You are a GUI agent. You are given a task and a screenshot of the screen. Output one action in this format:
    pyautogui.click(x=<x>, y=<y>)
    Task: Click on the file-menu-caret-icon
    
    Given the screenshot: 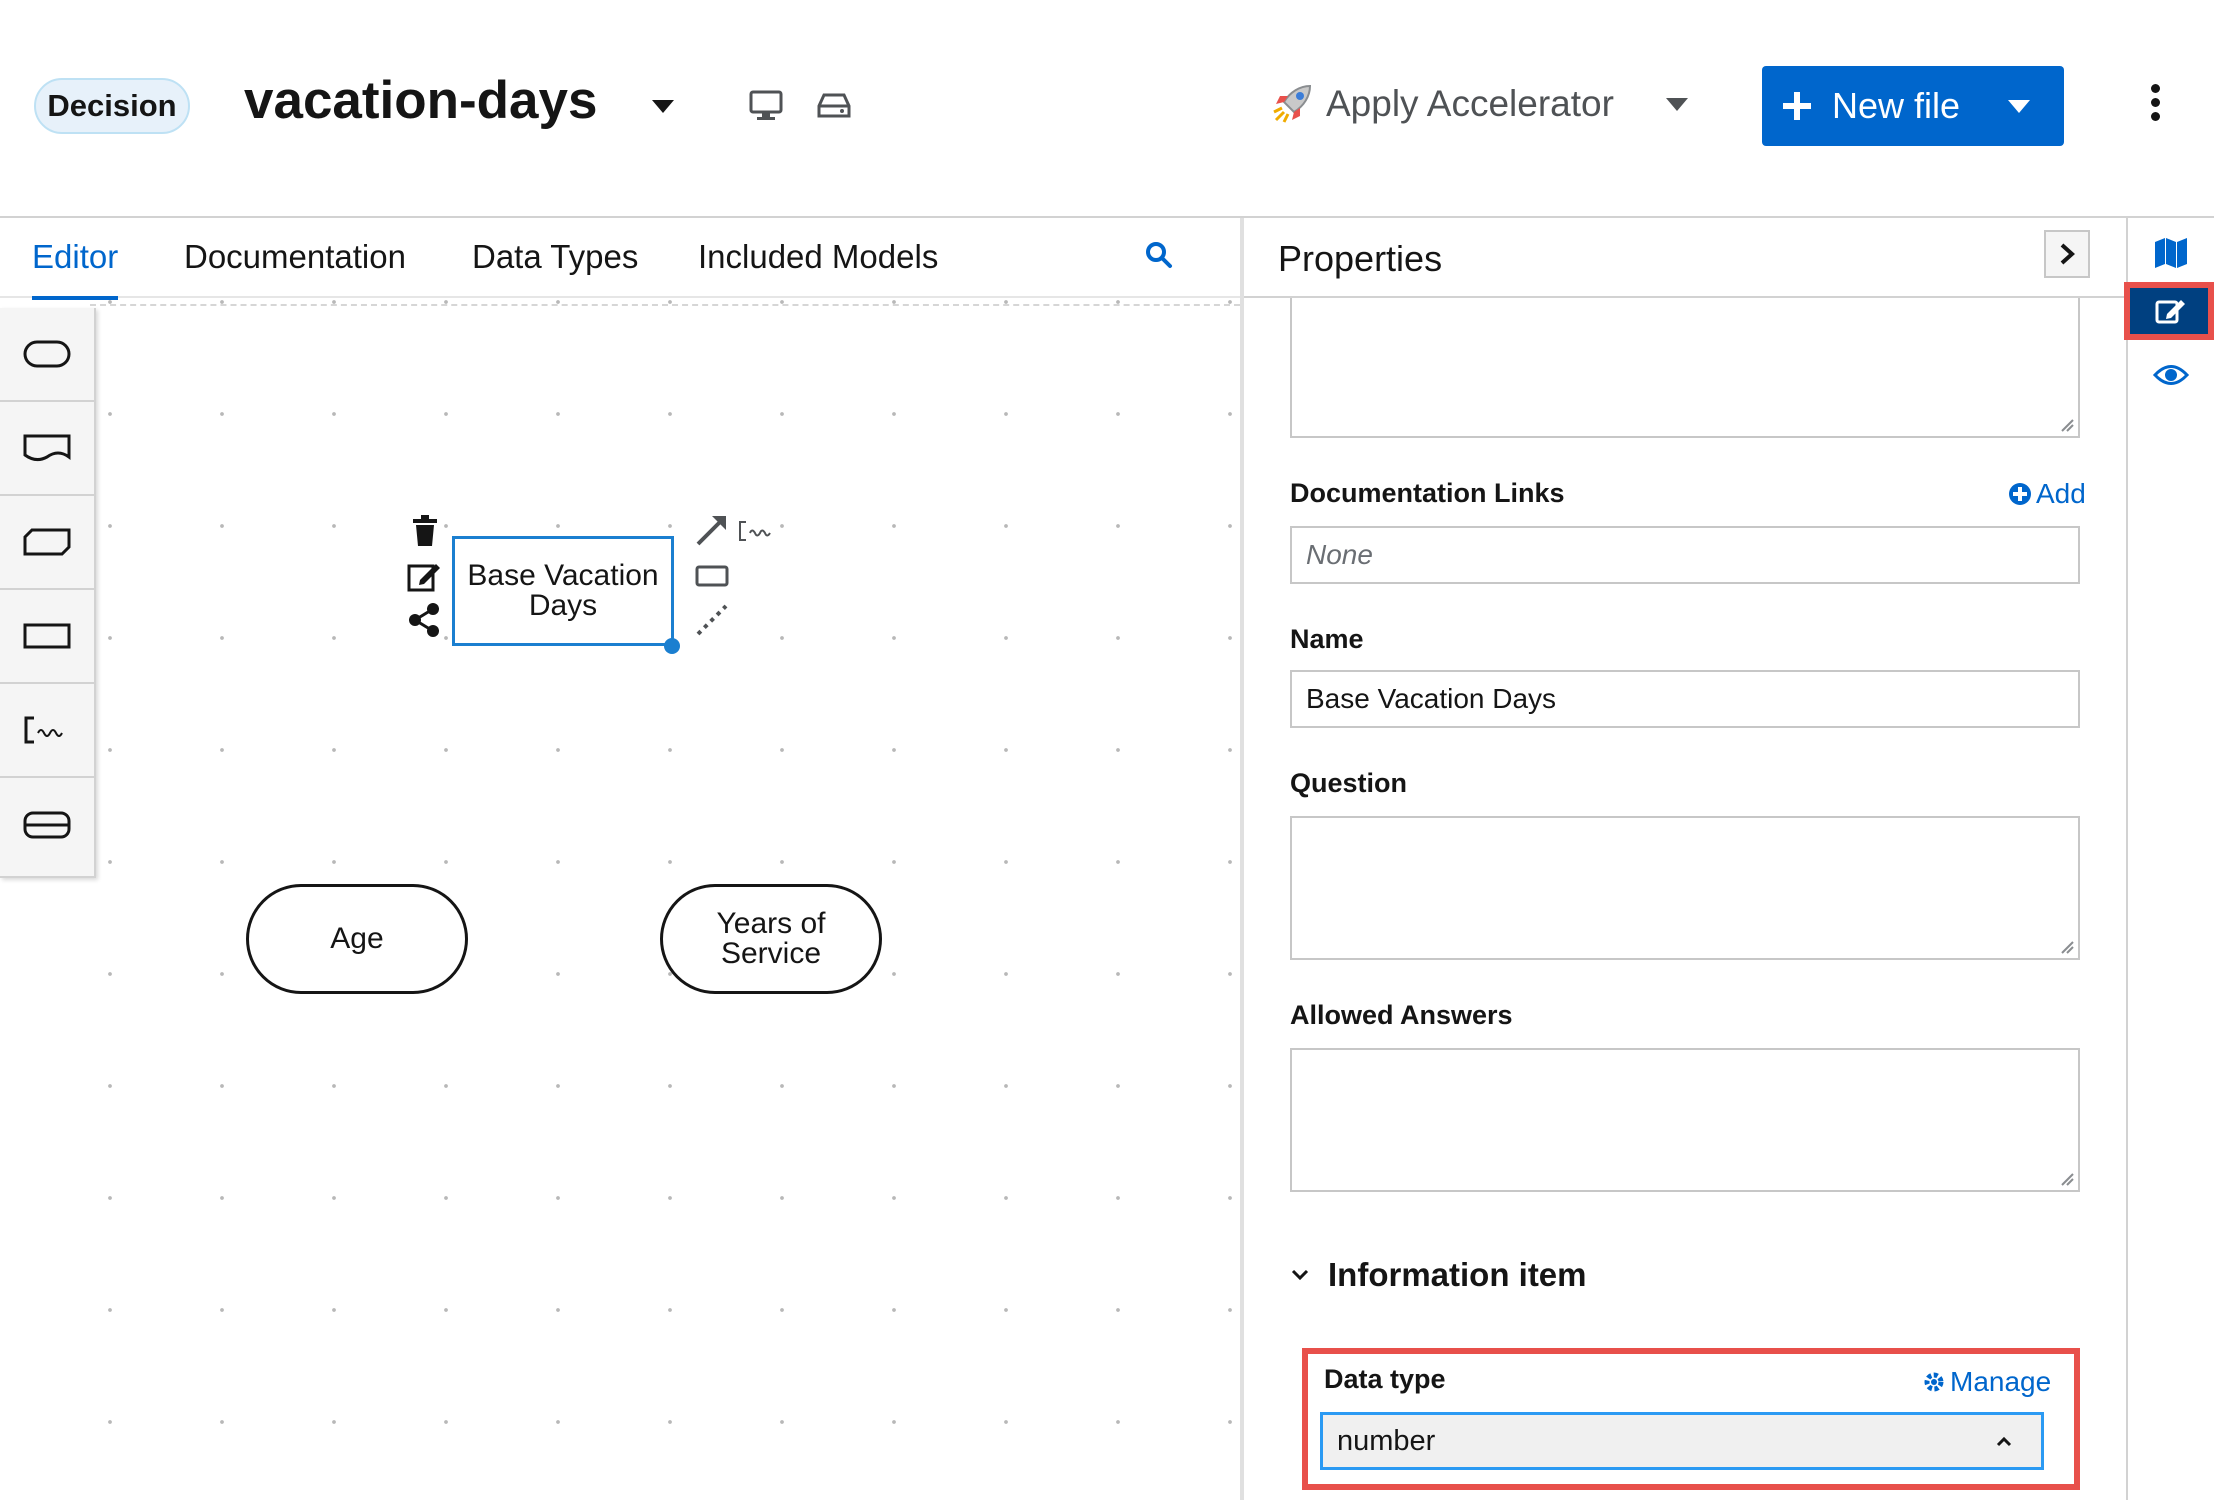 What is the action you would take?
    pyautogui.click(x=663, y=106)
    